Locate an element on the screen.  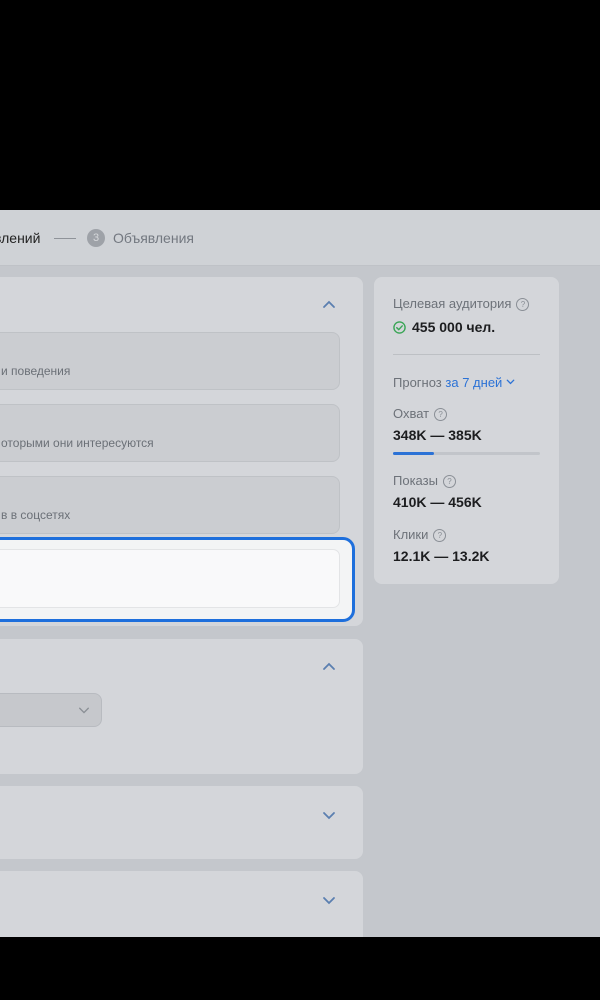
reach-progress-fill is located at coordinates (414, 453).